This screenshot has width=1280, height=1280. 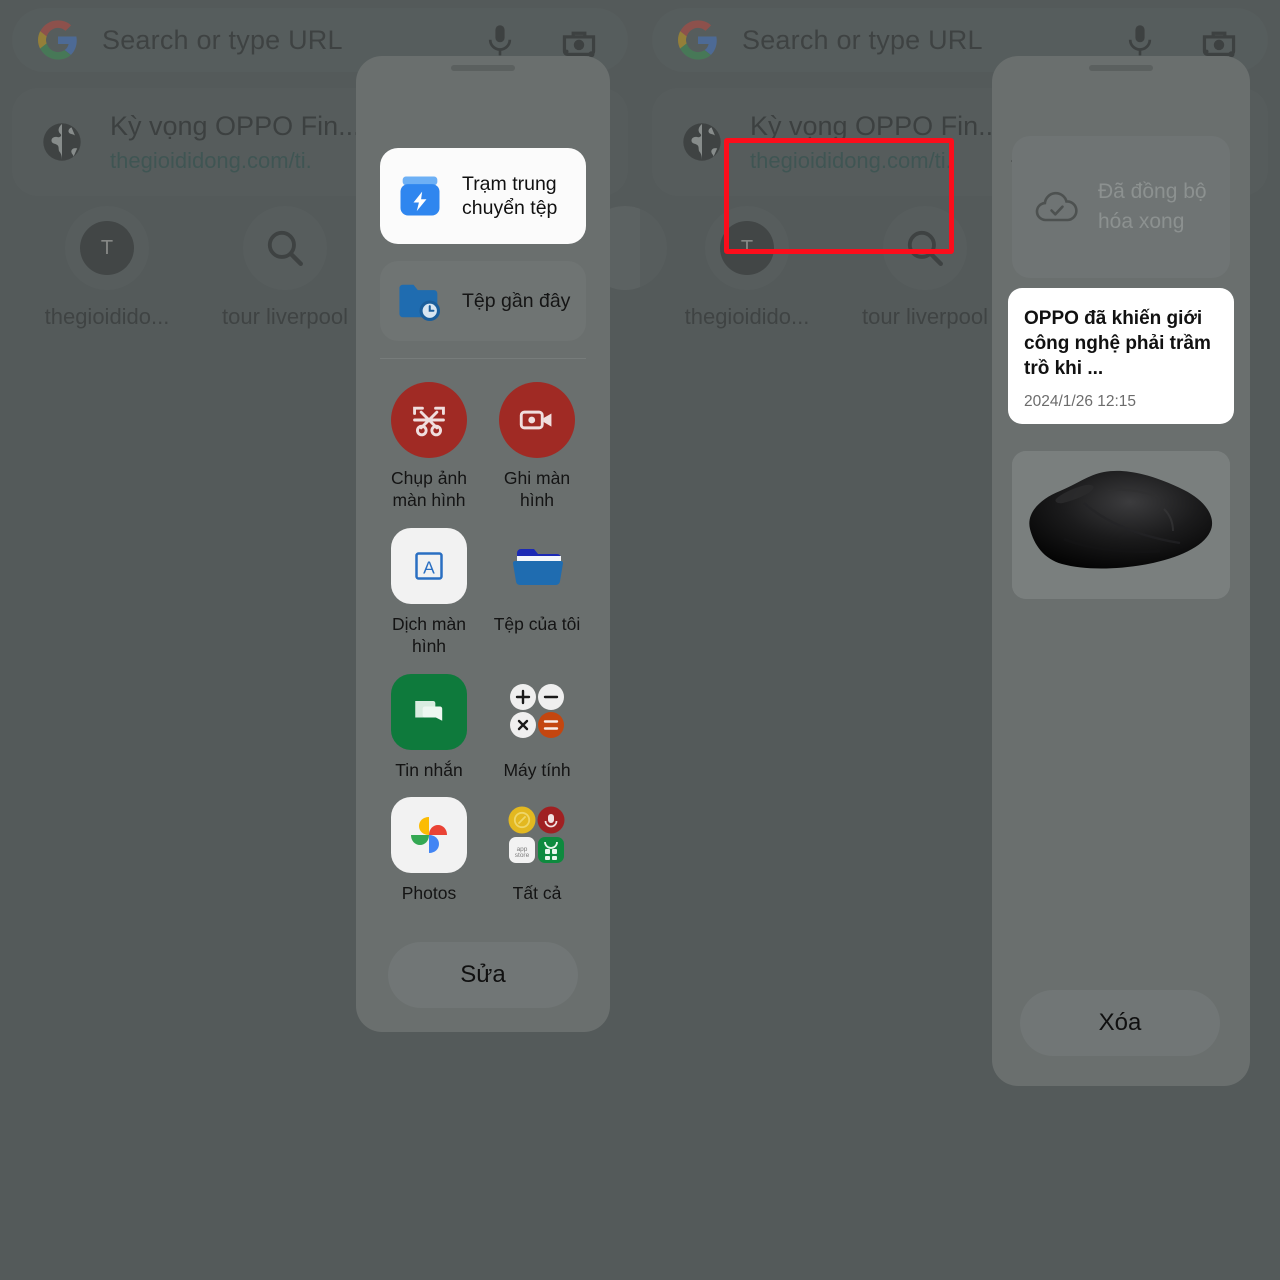 What do you see at coordinates (537, 566) in the screenshot?
I see `my-files-folder-icon` at bounding box center [537, 566].